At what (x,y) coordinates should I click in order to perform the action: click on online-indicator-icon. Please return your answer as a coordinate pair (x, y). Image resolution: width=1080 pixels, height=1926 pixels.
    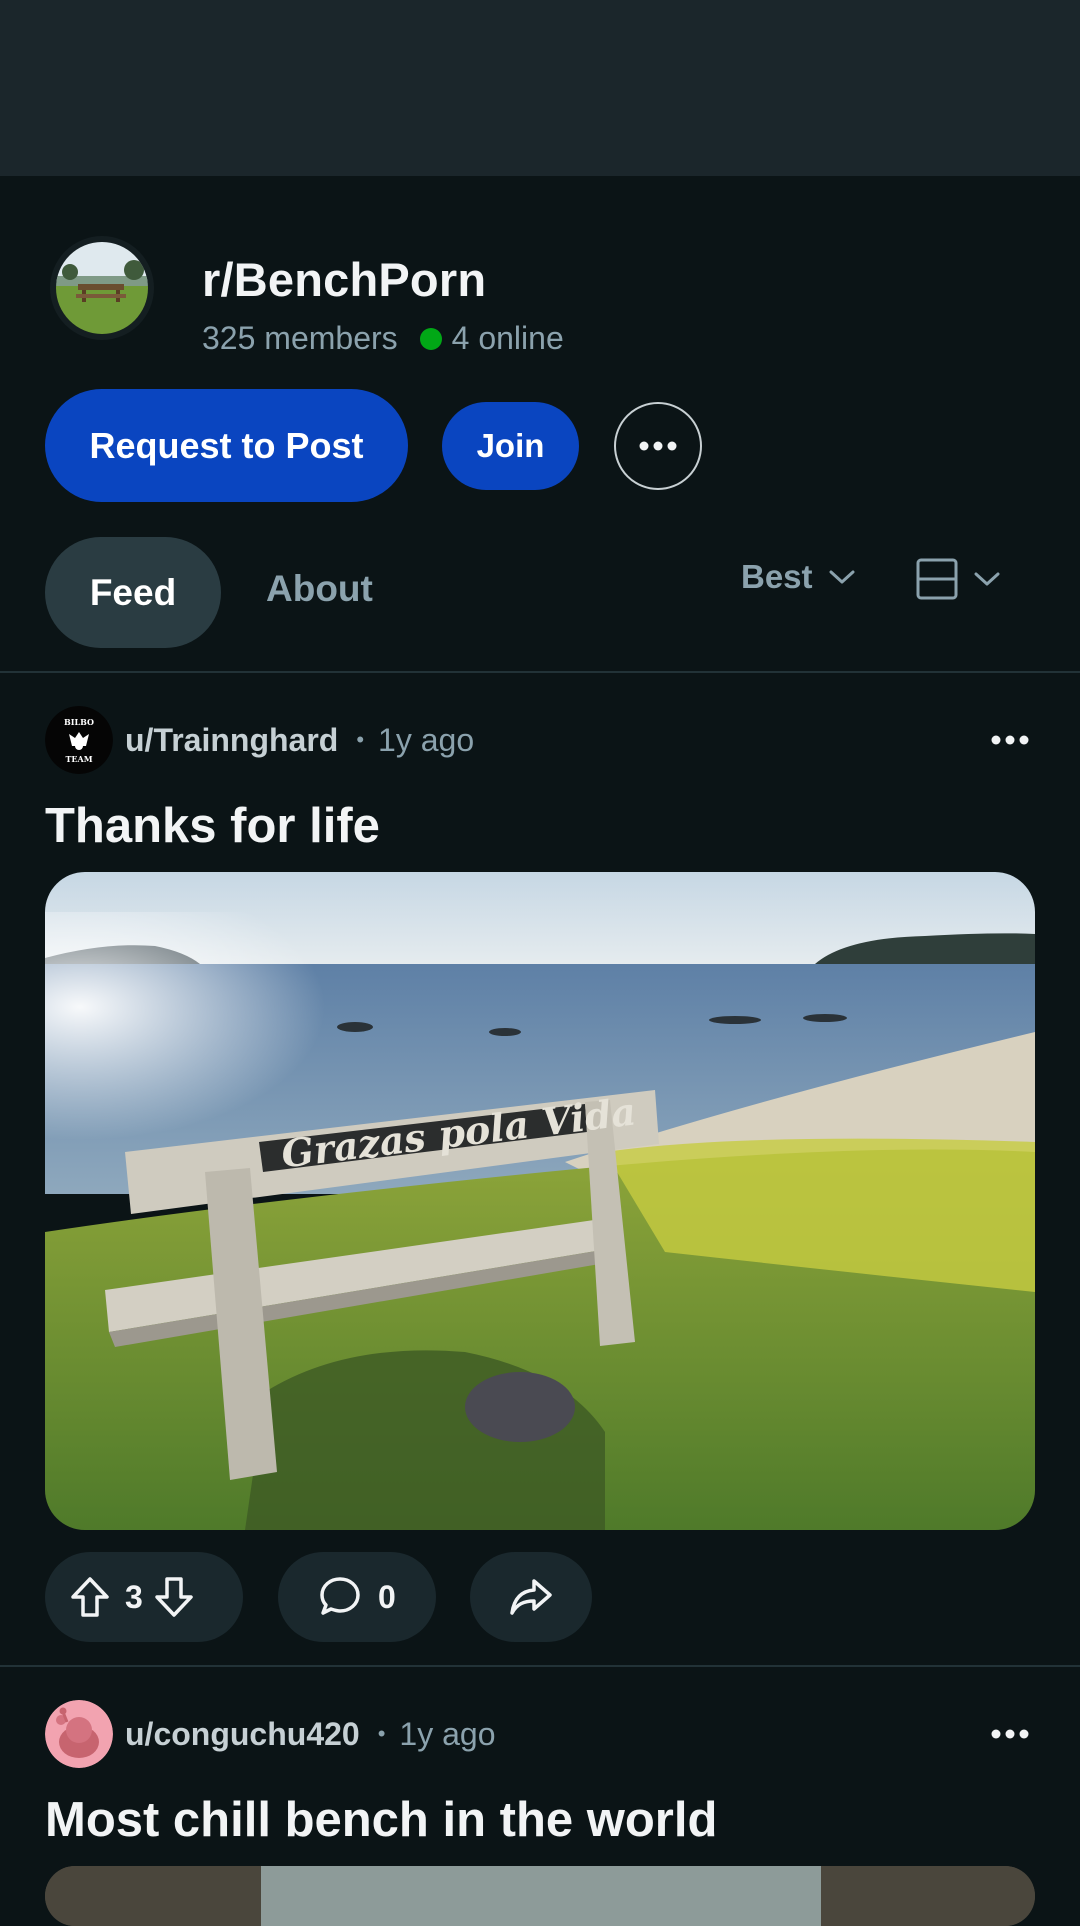
    Looking at the image, I should click on (430, 338).